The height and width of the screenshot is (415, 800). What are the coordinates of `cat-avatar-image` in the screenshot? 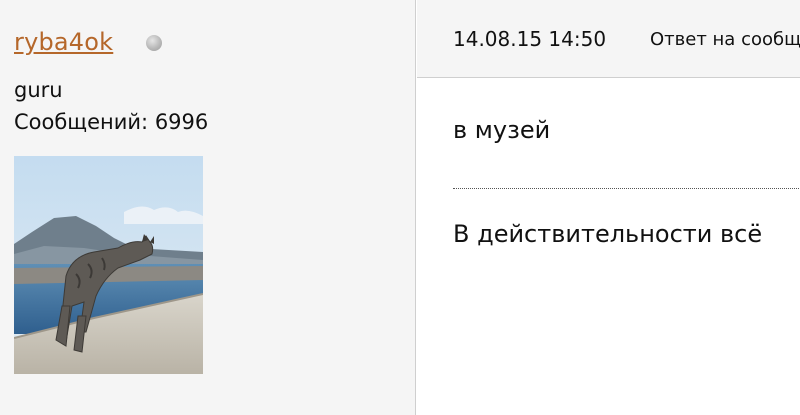 It's located at (108, 265).